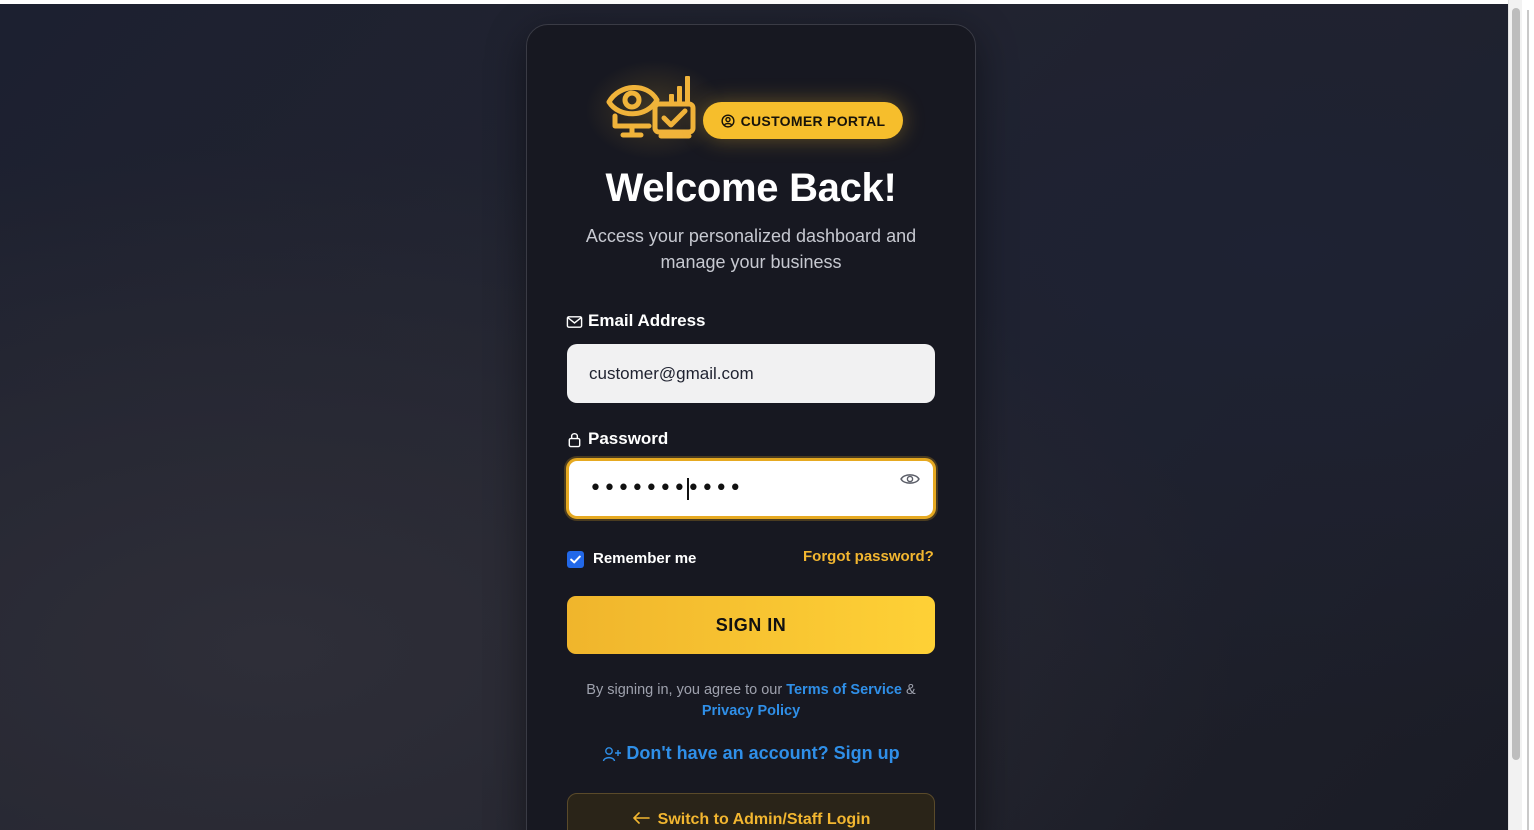 This screenshot has width=1534, height=830. Describe the element at coordinates (641, 818) in the screenshot. I see `arrow-left-icon` at that location.